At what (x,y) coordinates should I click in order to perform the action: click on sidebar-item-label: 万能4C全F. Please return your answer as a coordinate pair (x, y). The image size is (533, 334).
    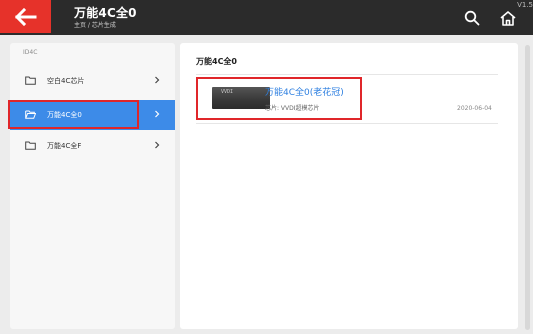
    Looking at the image, I should click on (64, 146).